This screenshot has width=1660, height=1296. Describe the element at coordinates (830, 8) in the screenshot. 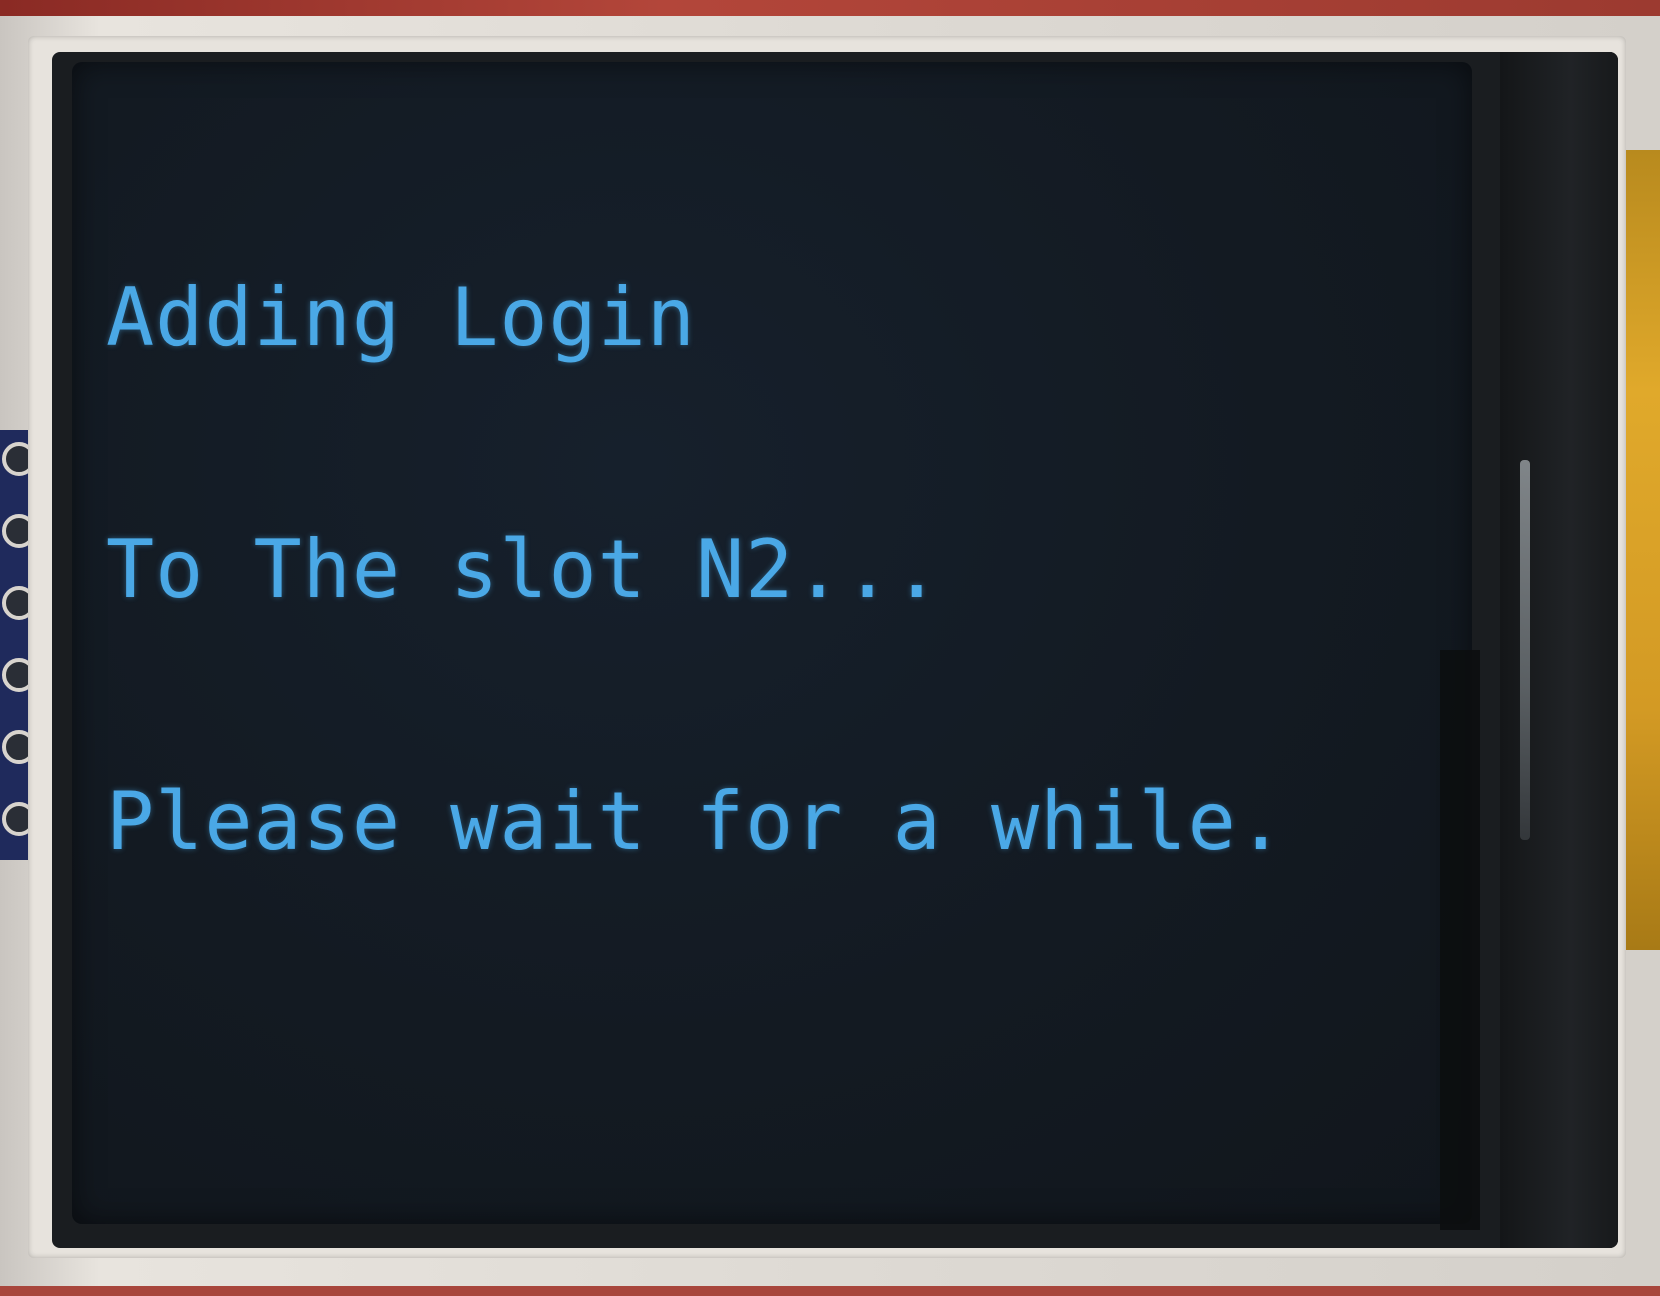

I see `pcb-red-edge` at that location.